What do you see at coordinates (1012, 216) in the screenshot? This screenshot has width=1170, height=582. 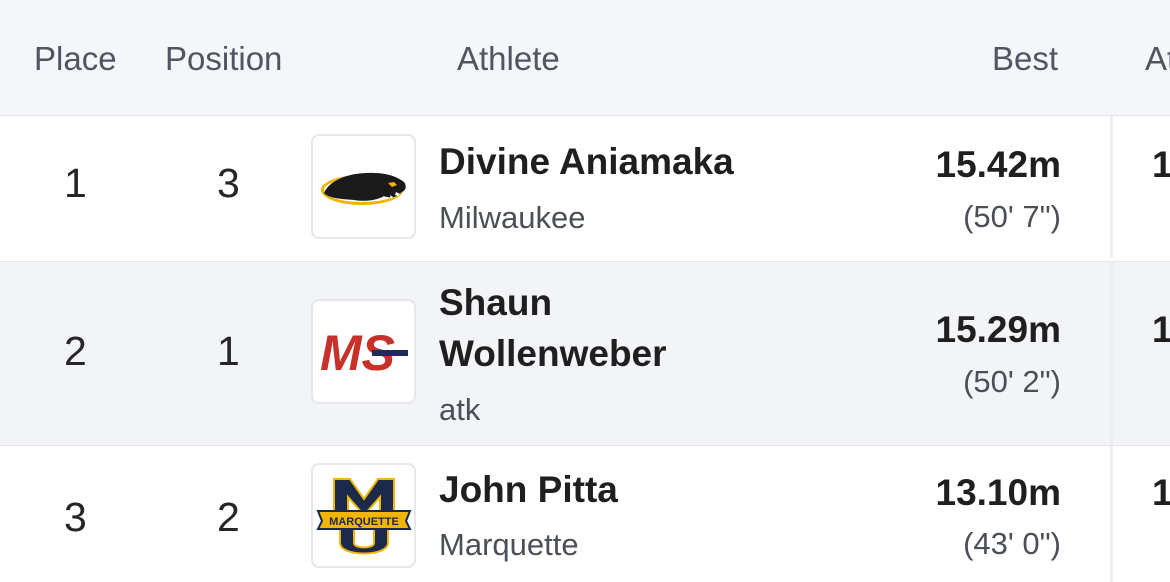 I see `best-mark-imperial: (50' 7")` at bounding box center [1012, 216].